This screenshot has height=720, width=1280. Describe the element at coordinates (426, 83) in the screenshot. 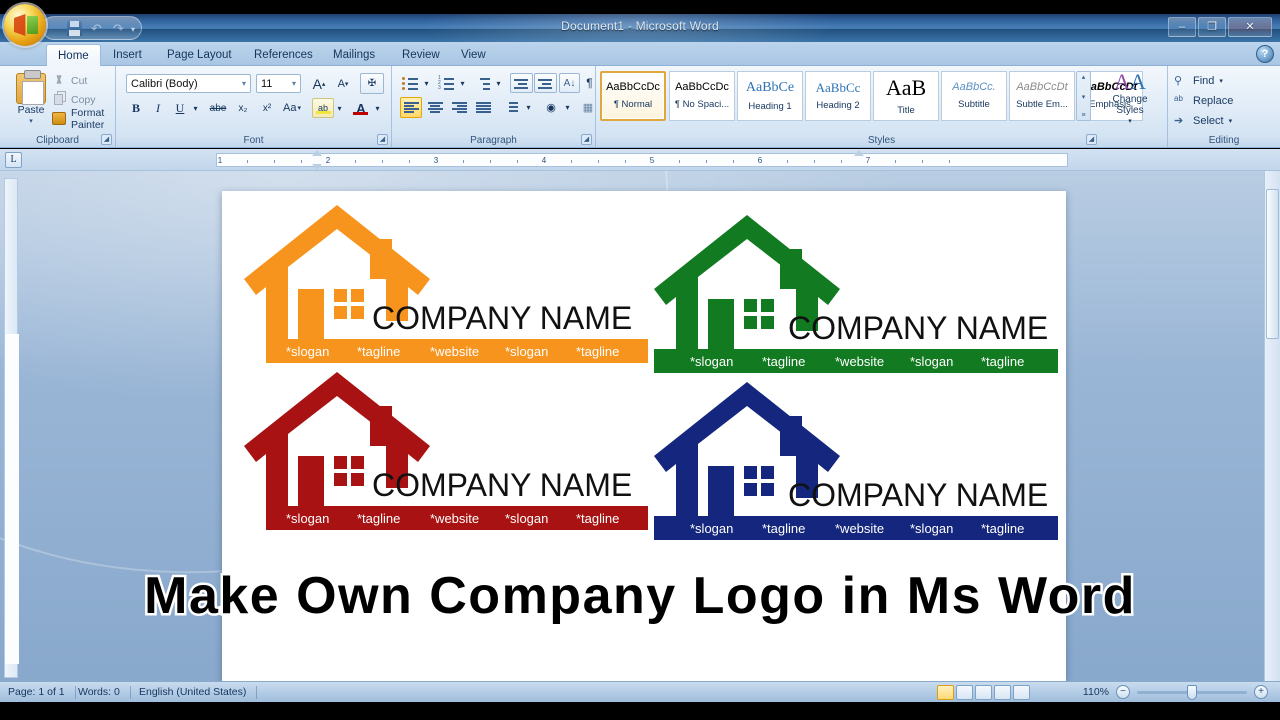

I see `bullets-dropdown-icon: ▾` at that location.